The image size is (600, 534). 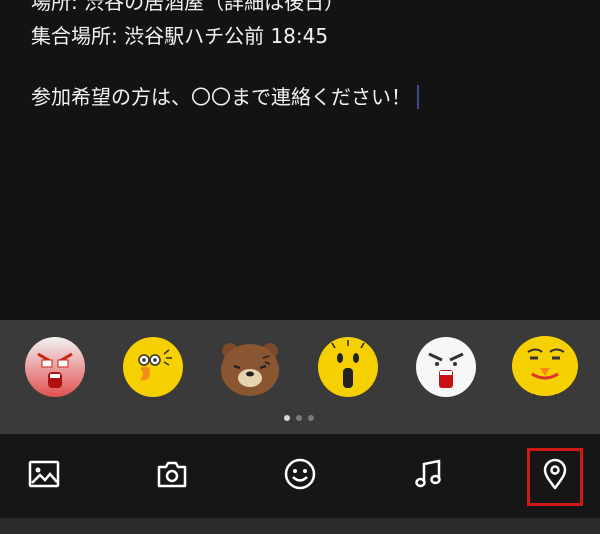 I want to click on angry-white-sticker, so click(x=446, y=367).